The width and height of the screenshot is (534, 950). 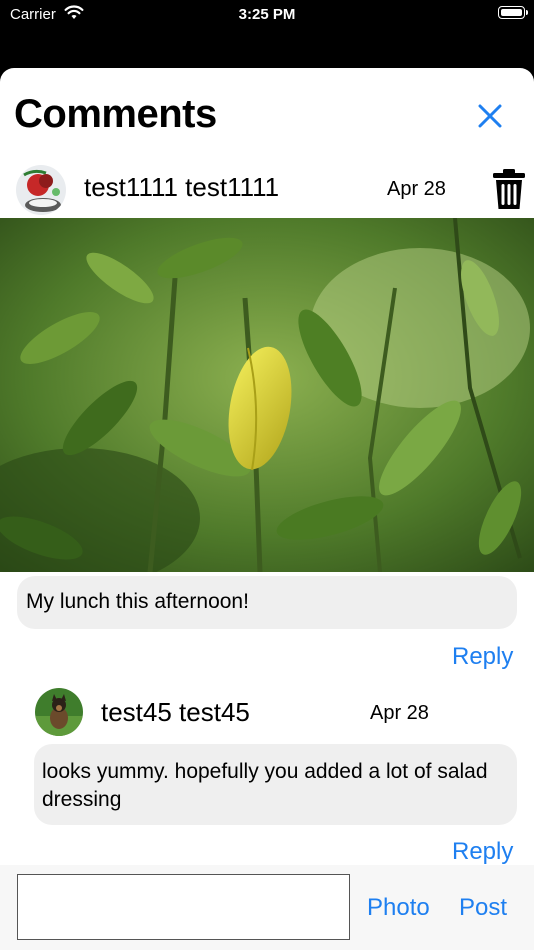 What do you see at coordinates (483, 908) in the screenshot?
I see `post-button: Post` at bounding box center [483, 908].